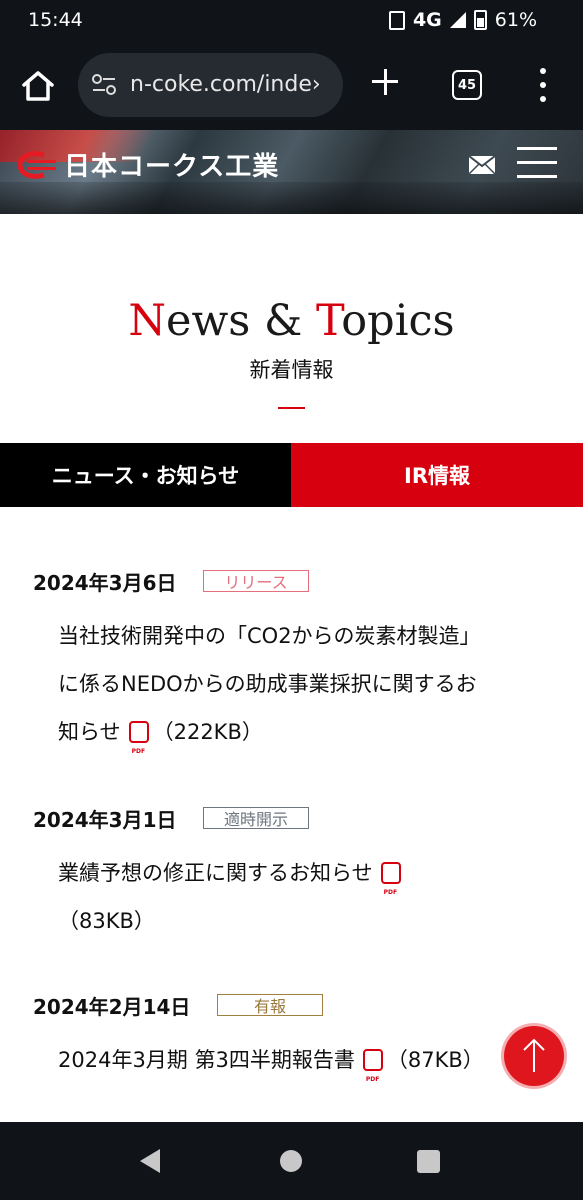 The image size is (583, 1200). What do you see at coordinates (437, 475) in the screenshot?
I see `tab-ir: IR情報` at bounding box center [437, 475].